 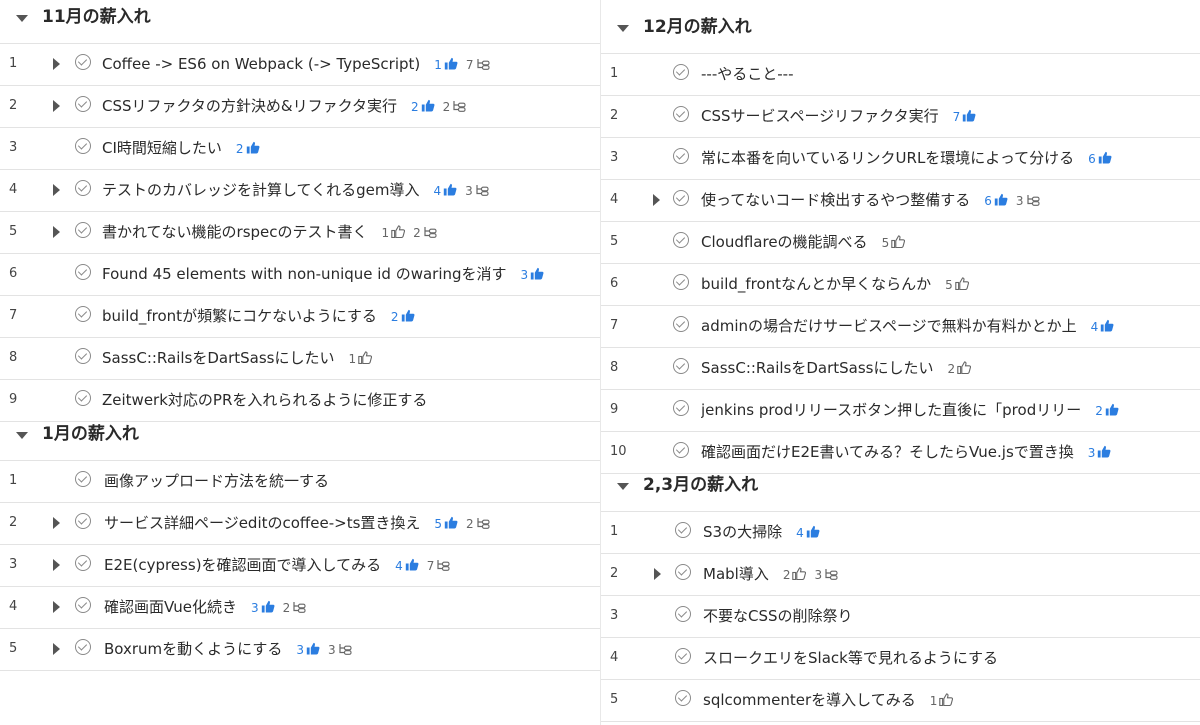 I want to click on task-title: 確認画面Vue化続き, so click(x=170, y=607).